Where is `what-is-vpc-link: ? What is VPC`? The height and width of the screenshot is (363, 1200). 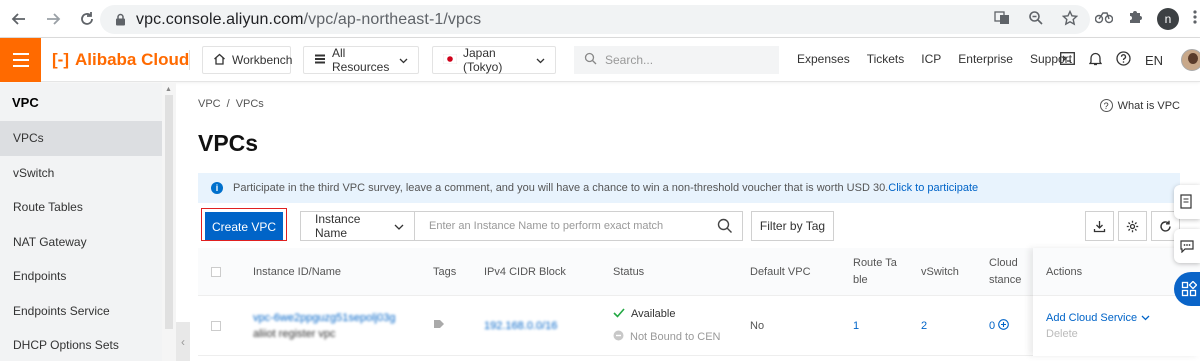 what-is-vpc-link: ? What is VPC is located at coordinates (1139, 105).